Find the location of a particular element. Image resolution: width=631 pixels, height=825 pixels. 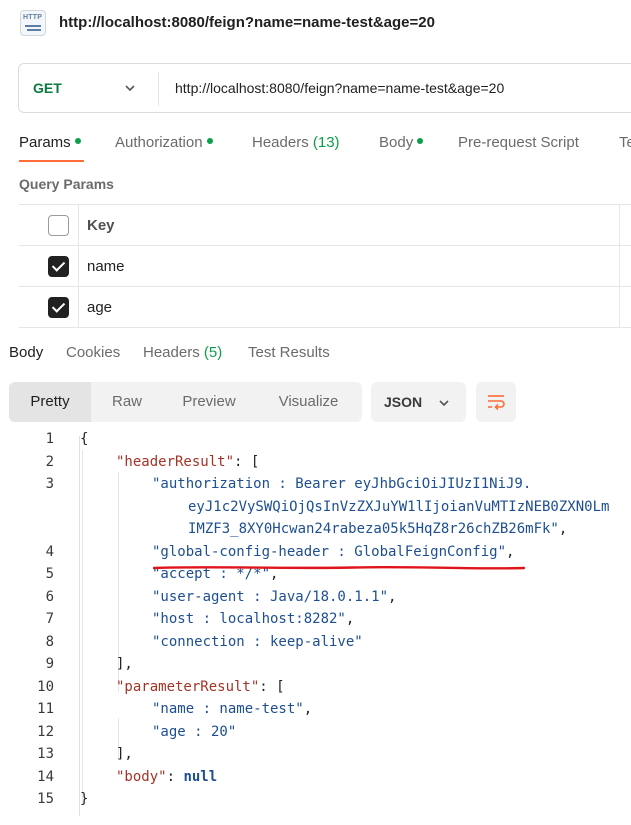

code-line: "user-agent : Java/18.0.1.1", is located at coordinates (274, 597).